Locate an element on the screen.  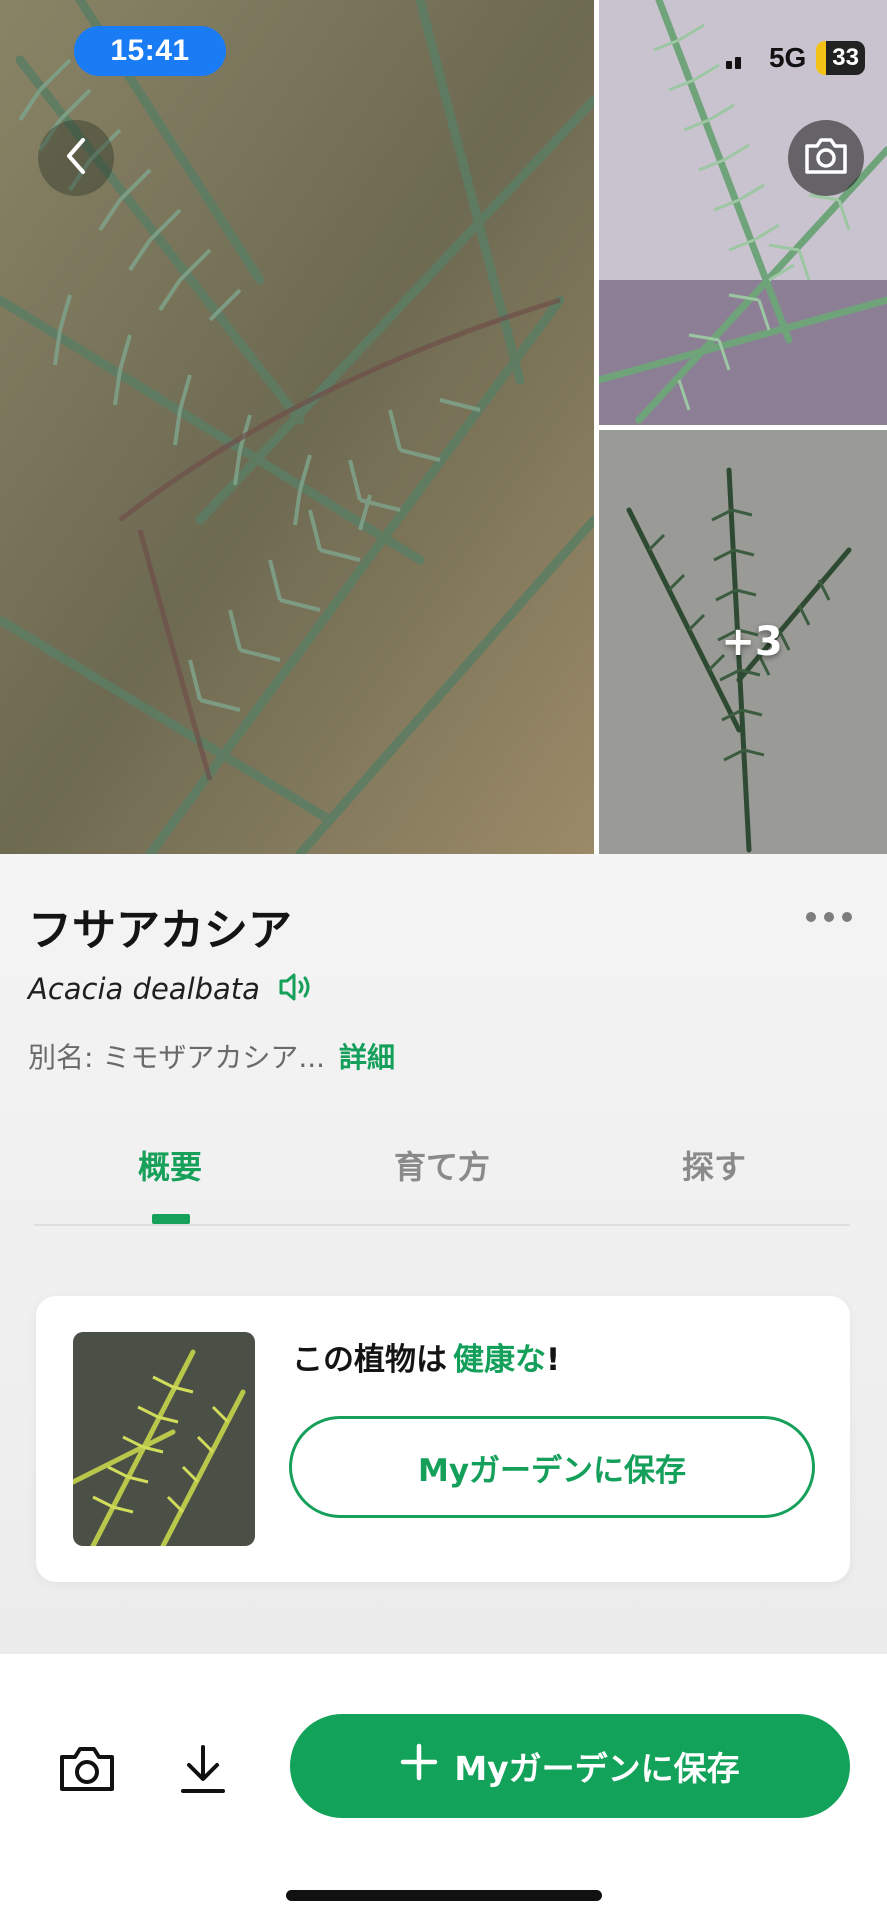
detail-link: 詳細 is located at coordinates (367, 1056).